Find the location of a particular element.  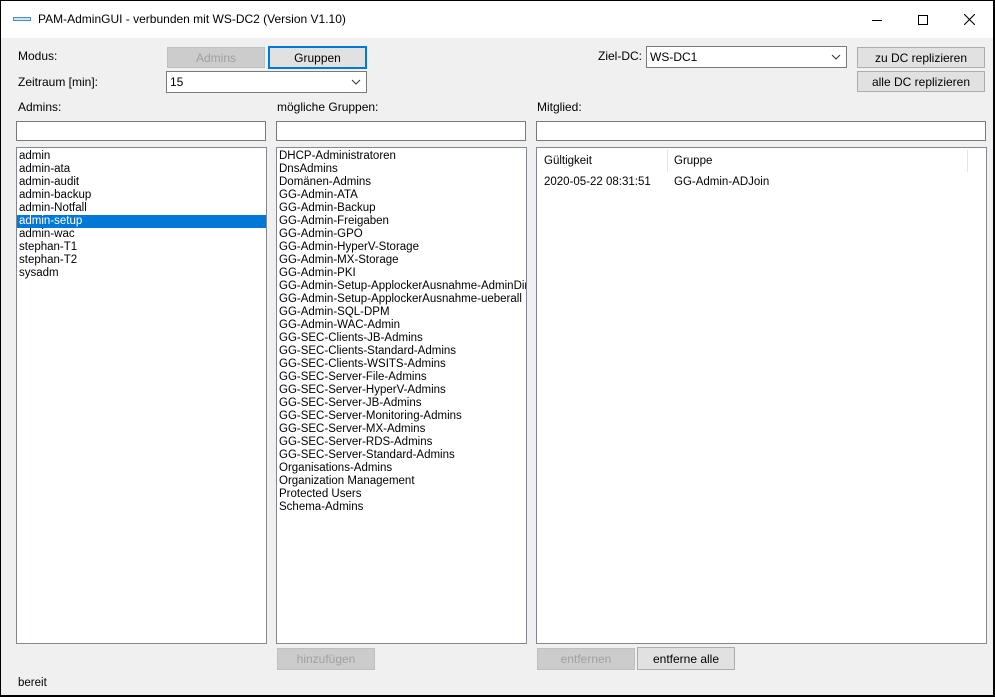

group-list-item: GG-Admin-WAC-Admin is located at coordinates (401, 325).